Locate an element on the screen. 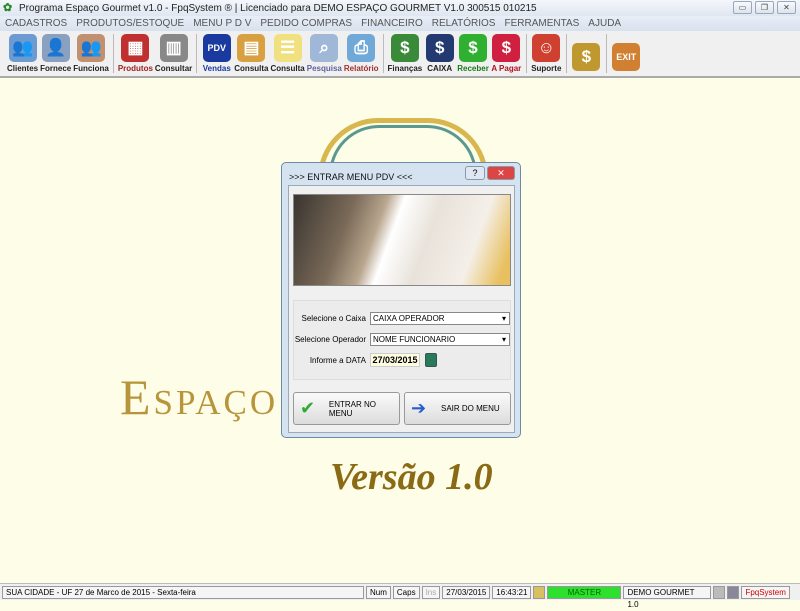 Image resolution: width=800 pixels, height=611 pixels. dialog-close-button: ✕ is located at coordinates (501, 173).